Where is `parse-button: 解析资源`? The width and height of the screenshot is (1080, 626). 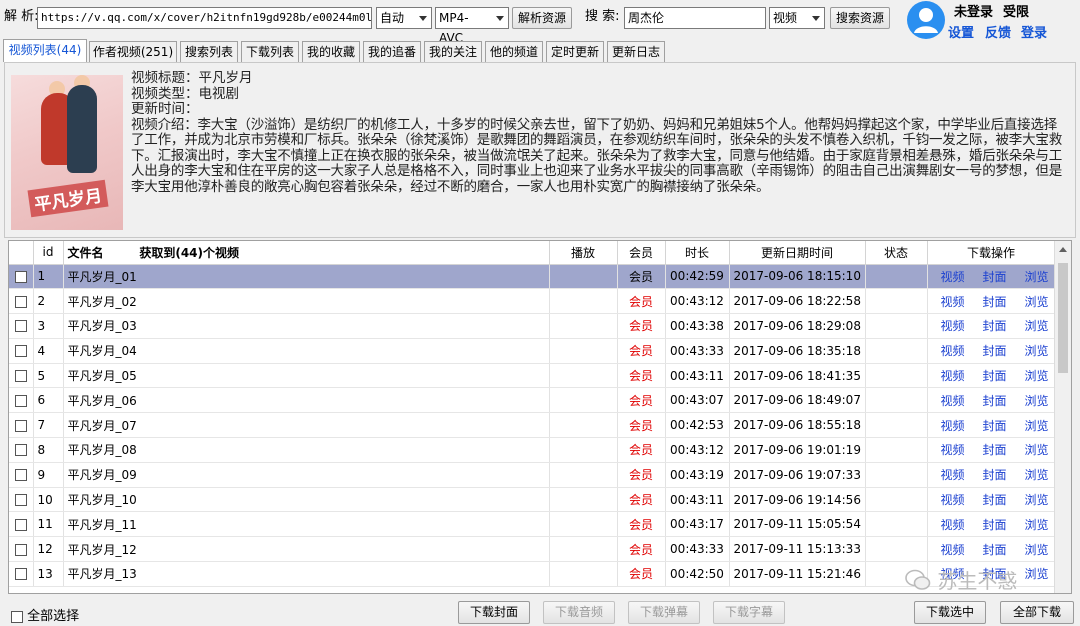 parse-button: 解析资源 is located at coordinates (542, 18).